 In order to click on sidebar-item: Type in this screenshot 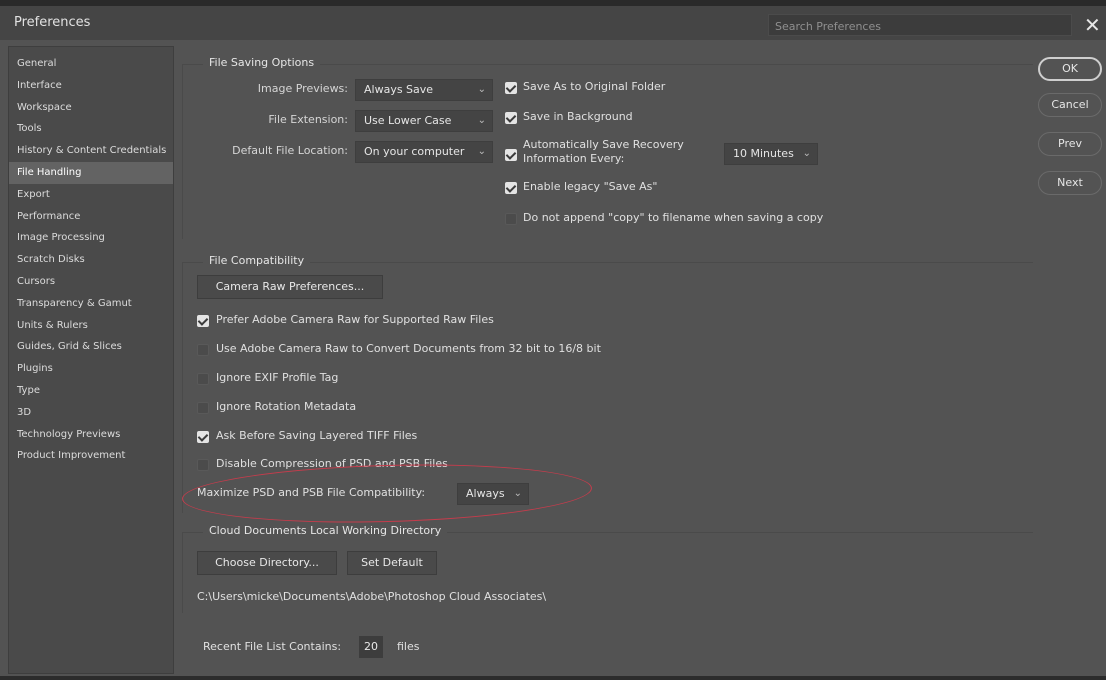, I will do `click(91, 391)`.